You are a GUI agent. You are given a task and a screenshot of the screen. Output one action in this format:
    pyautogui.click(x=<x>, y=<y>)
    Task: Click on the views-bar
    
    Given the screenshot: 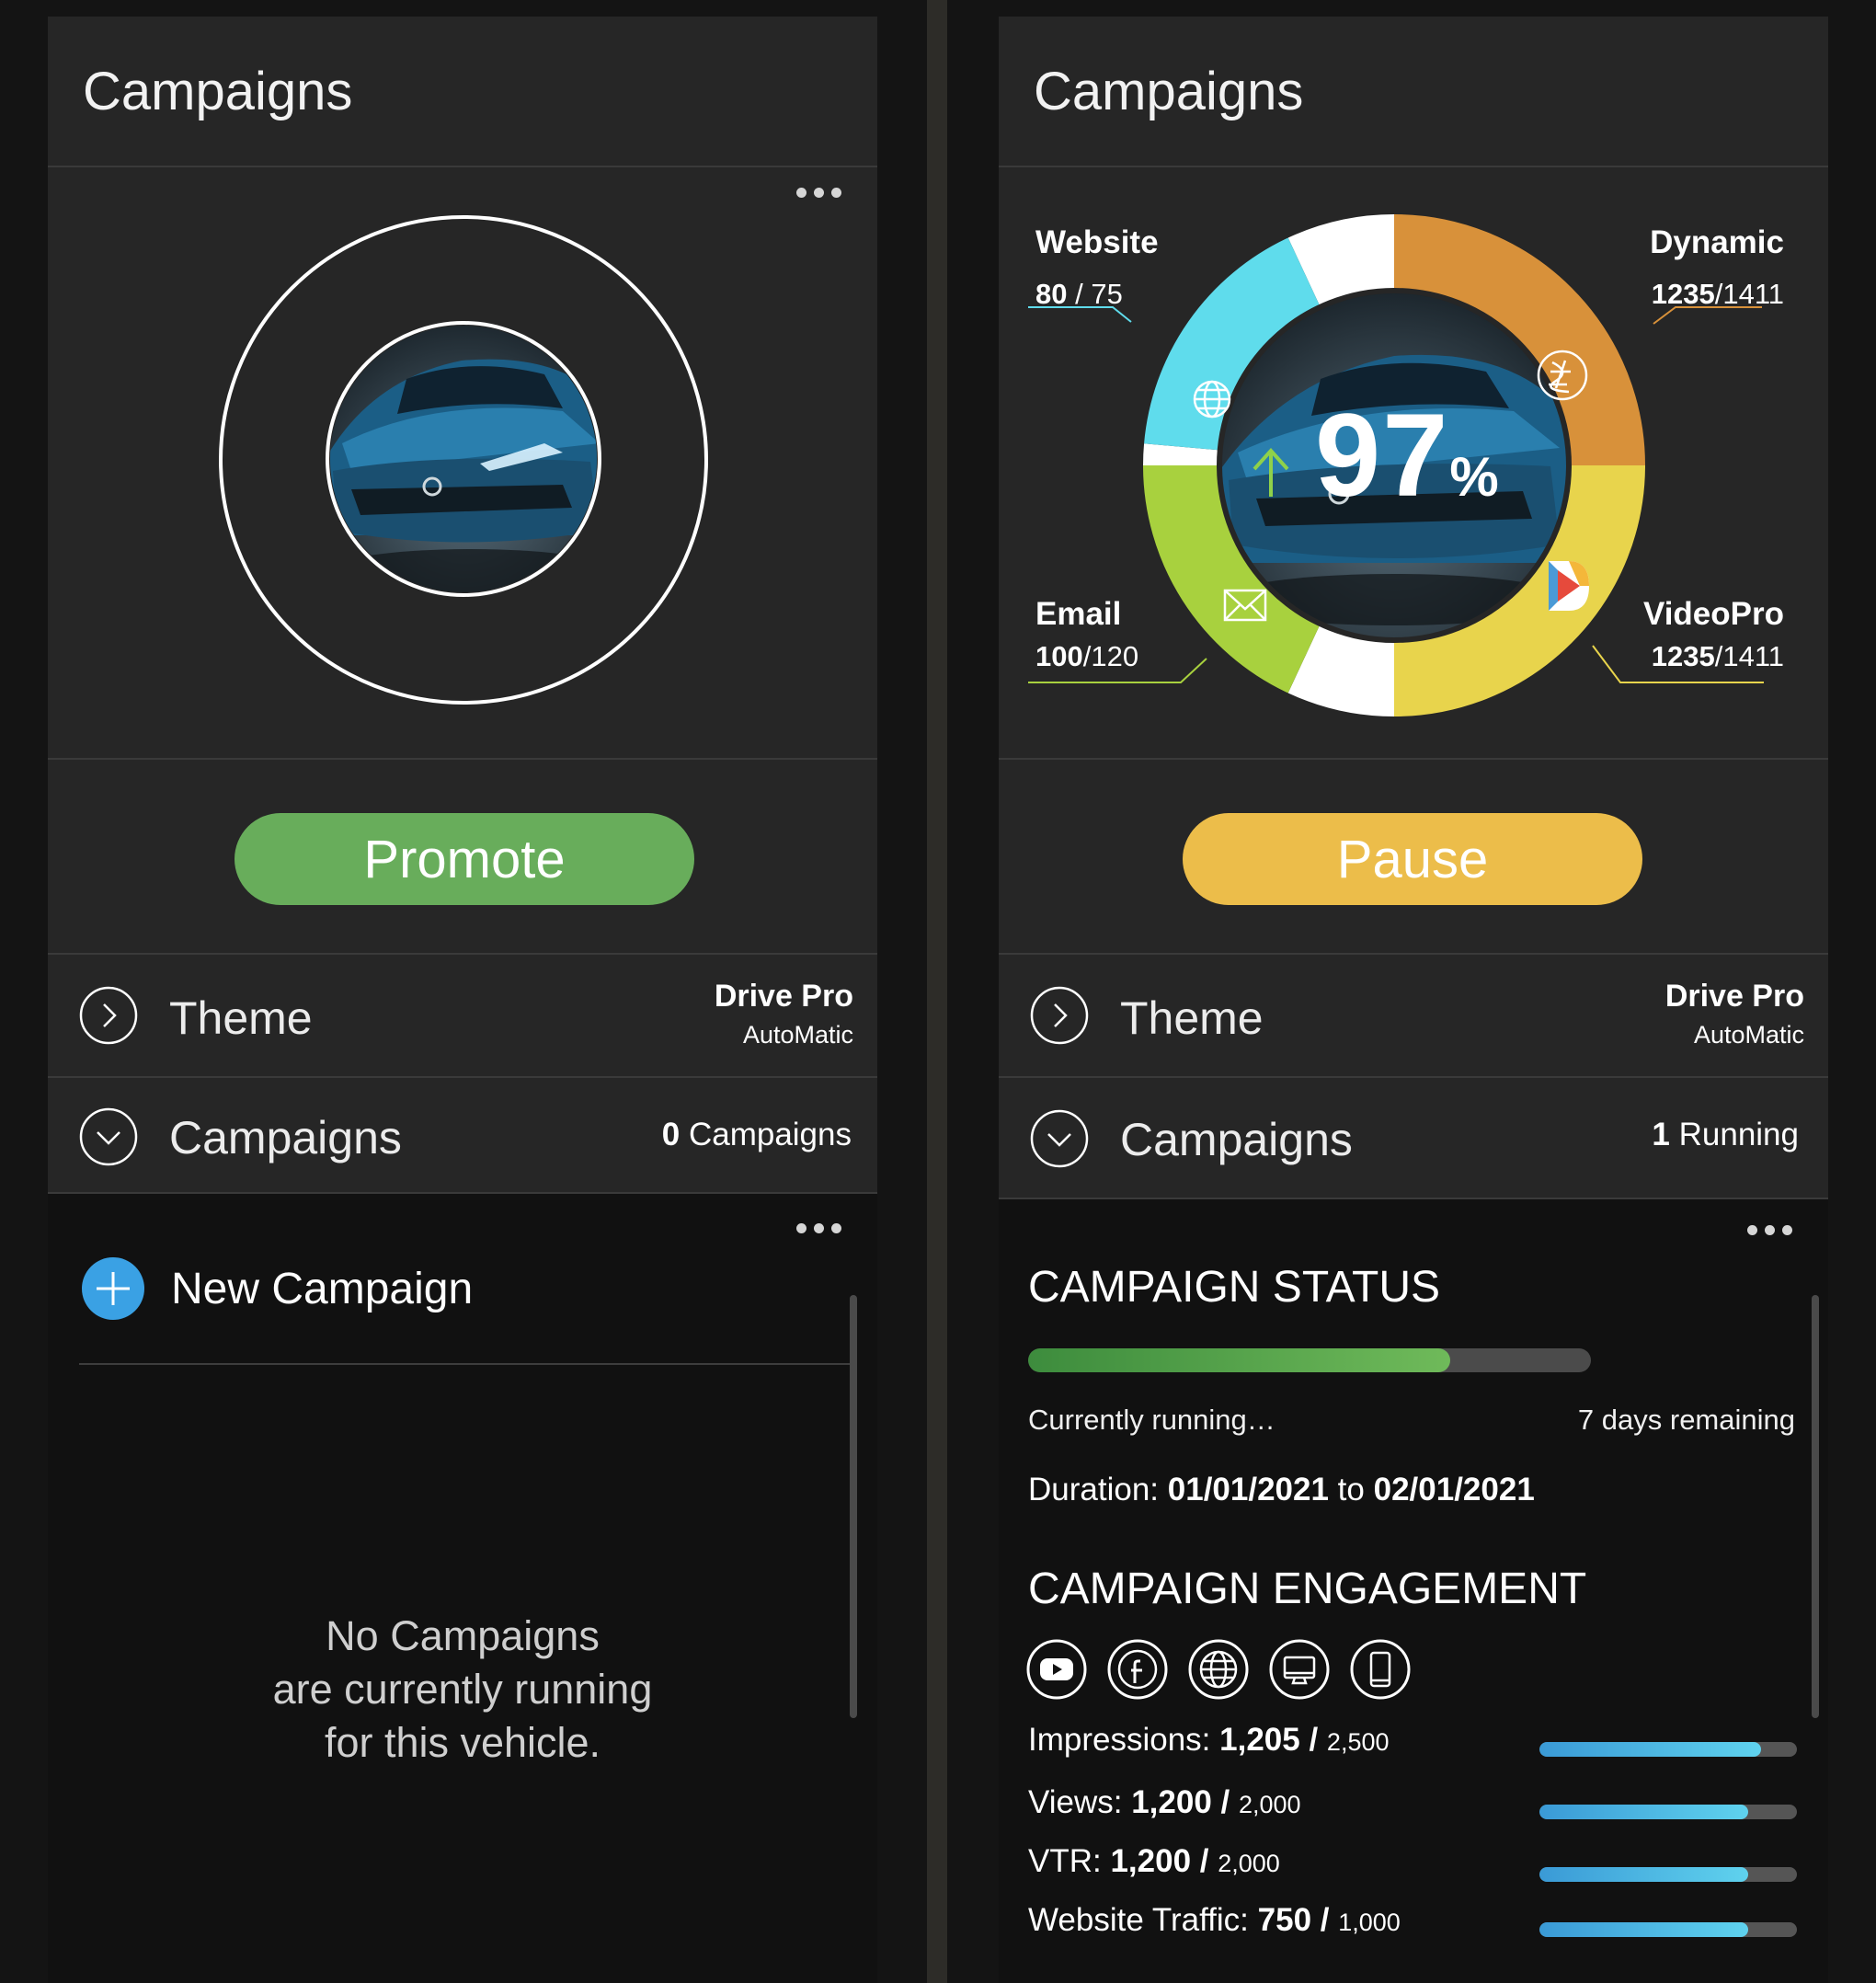 What is the action you would take?
    pyautogui.click(x=1668, y=1812)
    